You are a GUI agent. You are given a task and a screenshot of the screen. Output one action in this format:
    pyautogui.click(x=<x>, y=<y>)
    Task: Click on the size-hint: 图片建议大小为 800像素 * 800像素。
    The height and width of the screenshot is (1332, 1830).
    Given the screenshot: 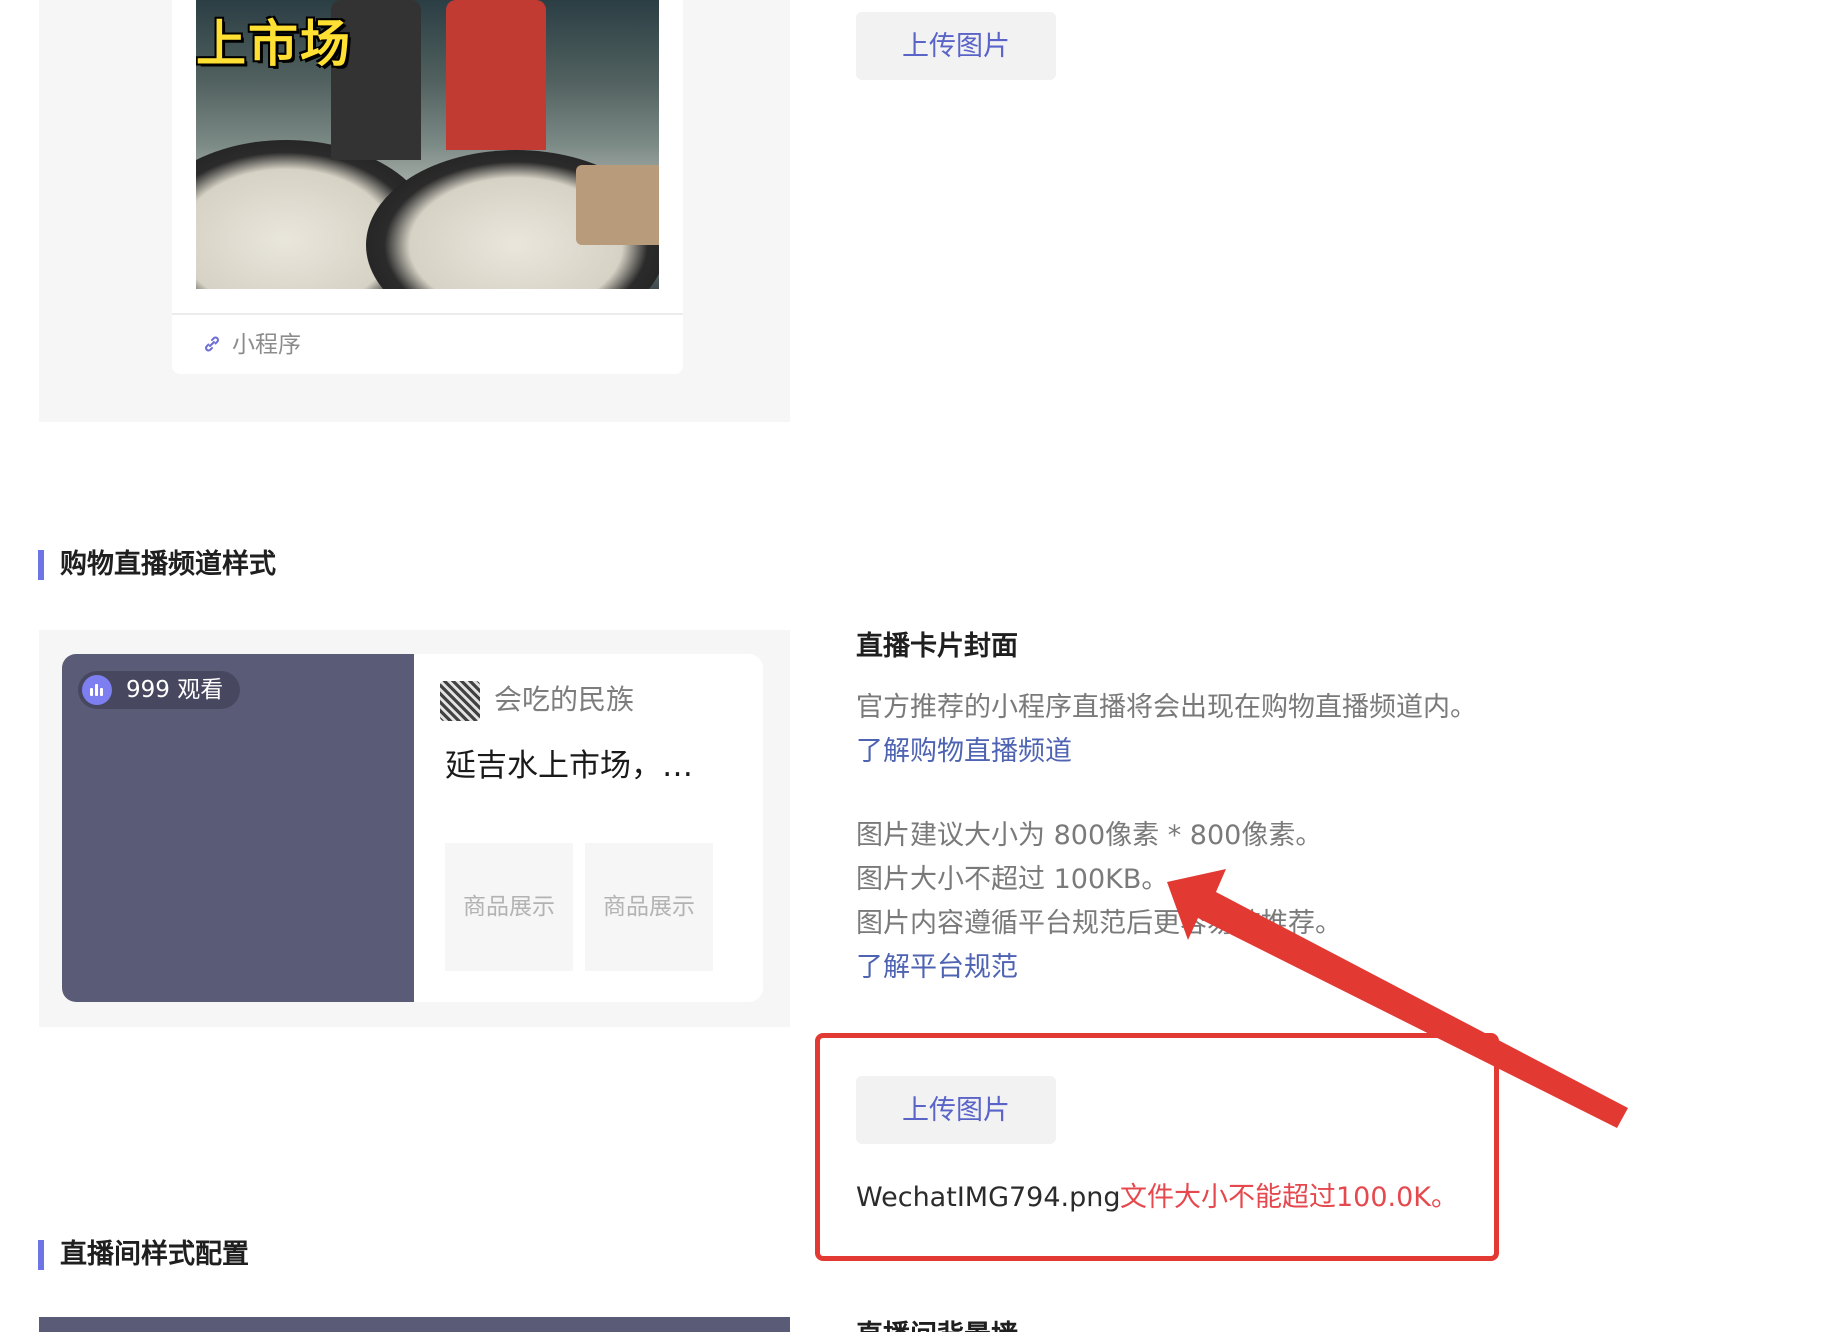 What is the action you would take?
    pyautogui.click(x=1089, y=835)
    